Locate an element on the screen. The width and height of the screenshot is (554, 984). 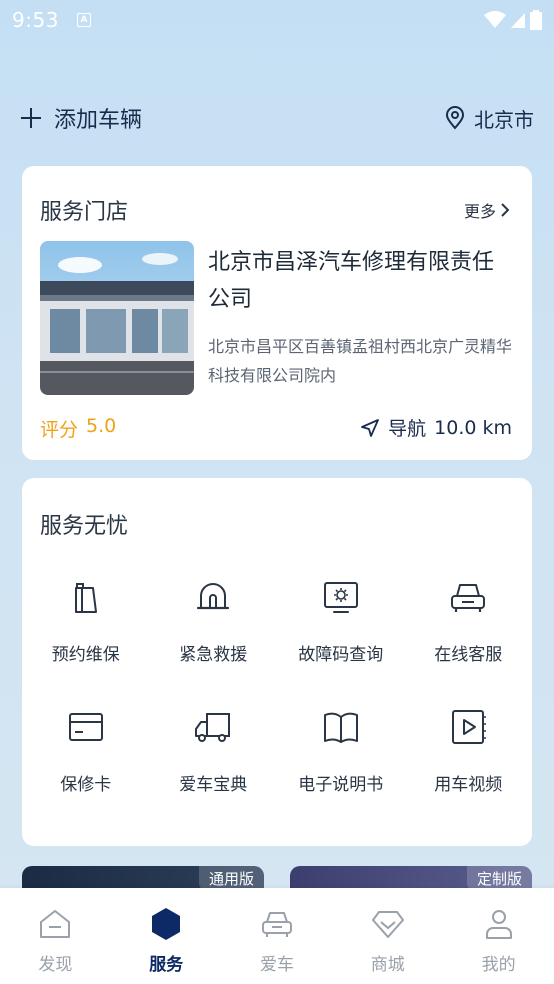
distance-value: 10.0 km is located at coordinates (473, 427).